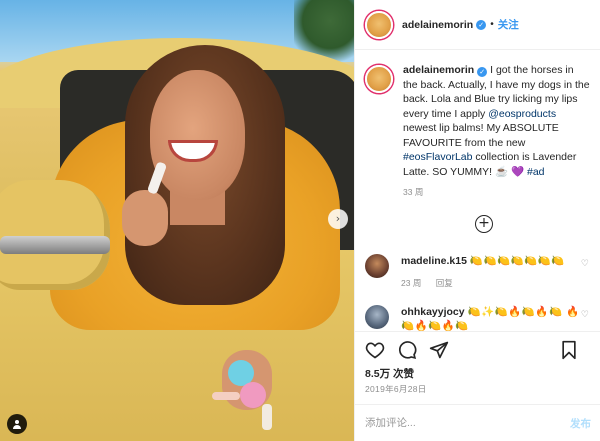  I want to click on list-item: ohhkayyjocy 🍋✨🍋🔥🍋🔥🍋 🔥🍋🔥🍋🔥🍋 ♡, so click(480, 318).